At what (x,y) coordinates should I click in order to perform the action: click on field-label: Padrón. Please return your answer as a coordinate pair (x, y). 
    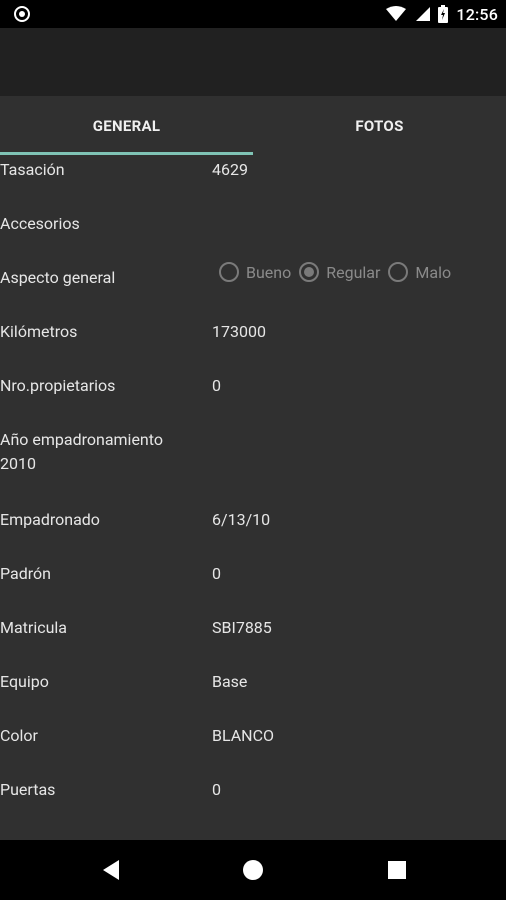
    Looking at the image, I should click on (25, 573).